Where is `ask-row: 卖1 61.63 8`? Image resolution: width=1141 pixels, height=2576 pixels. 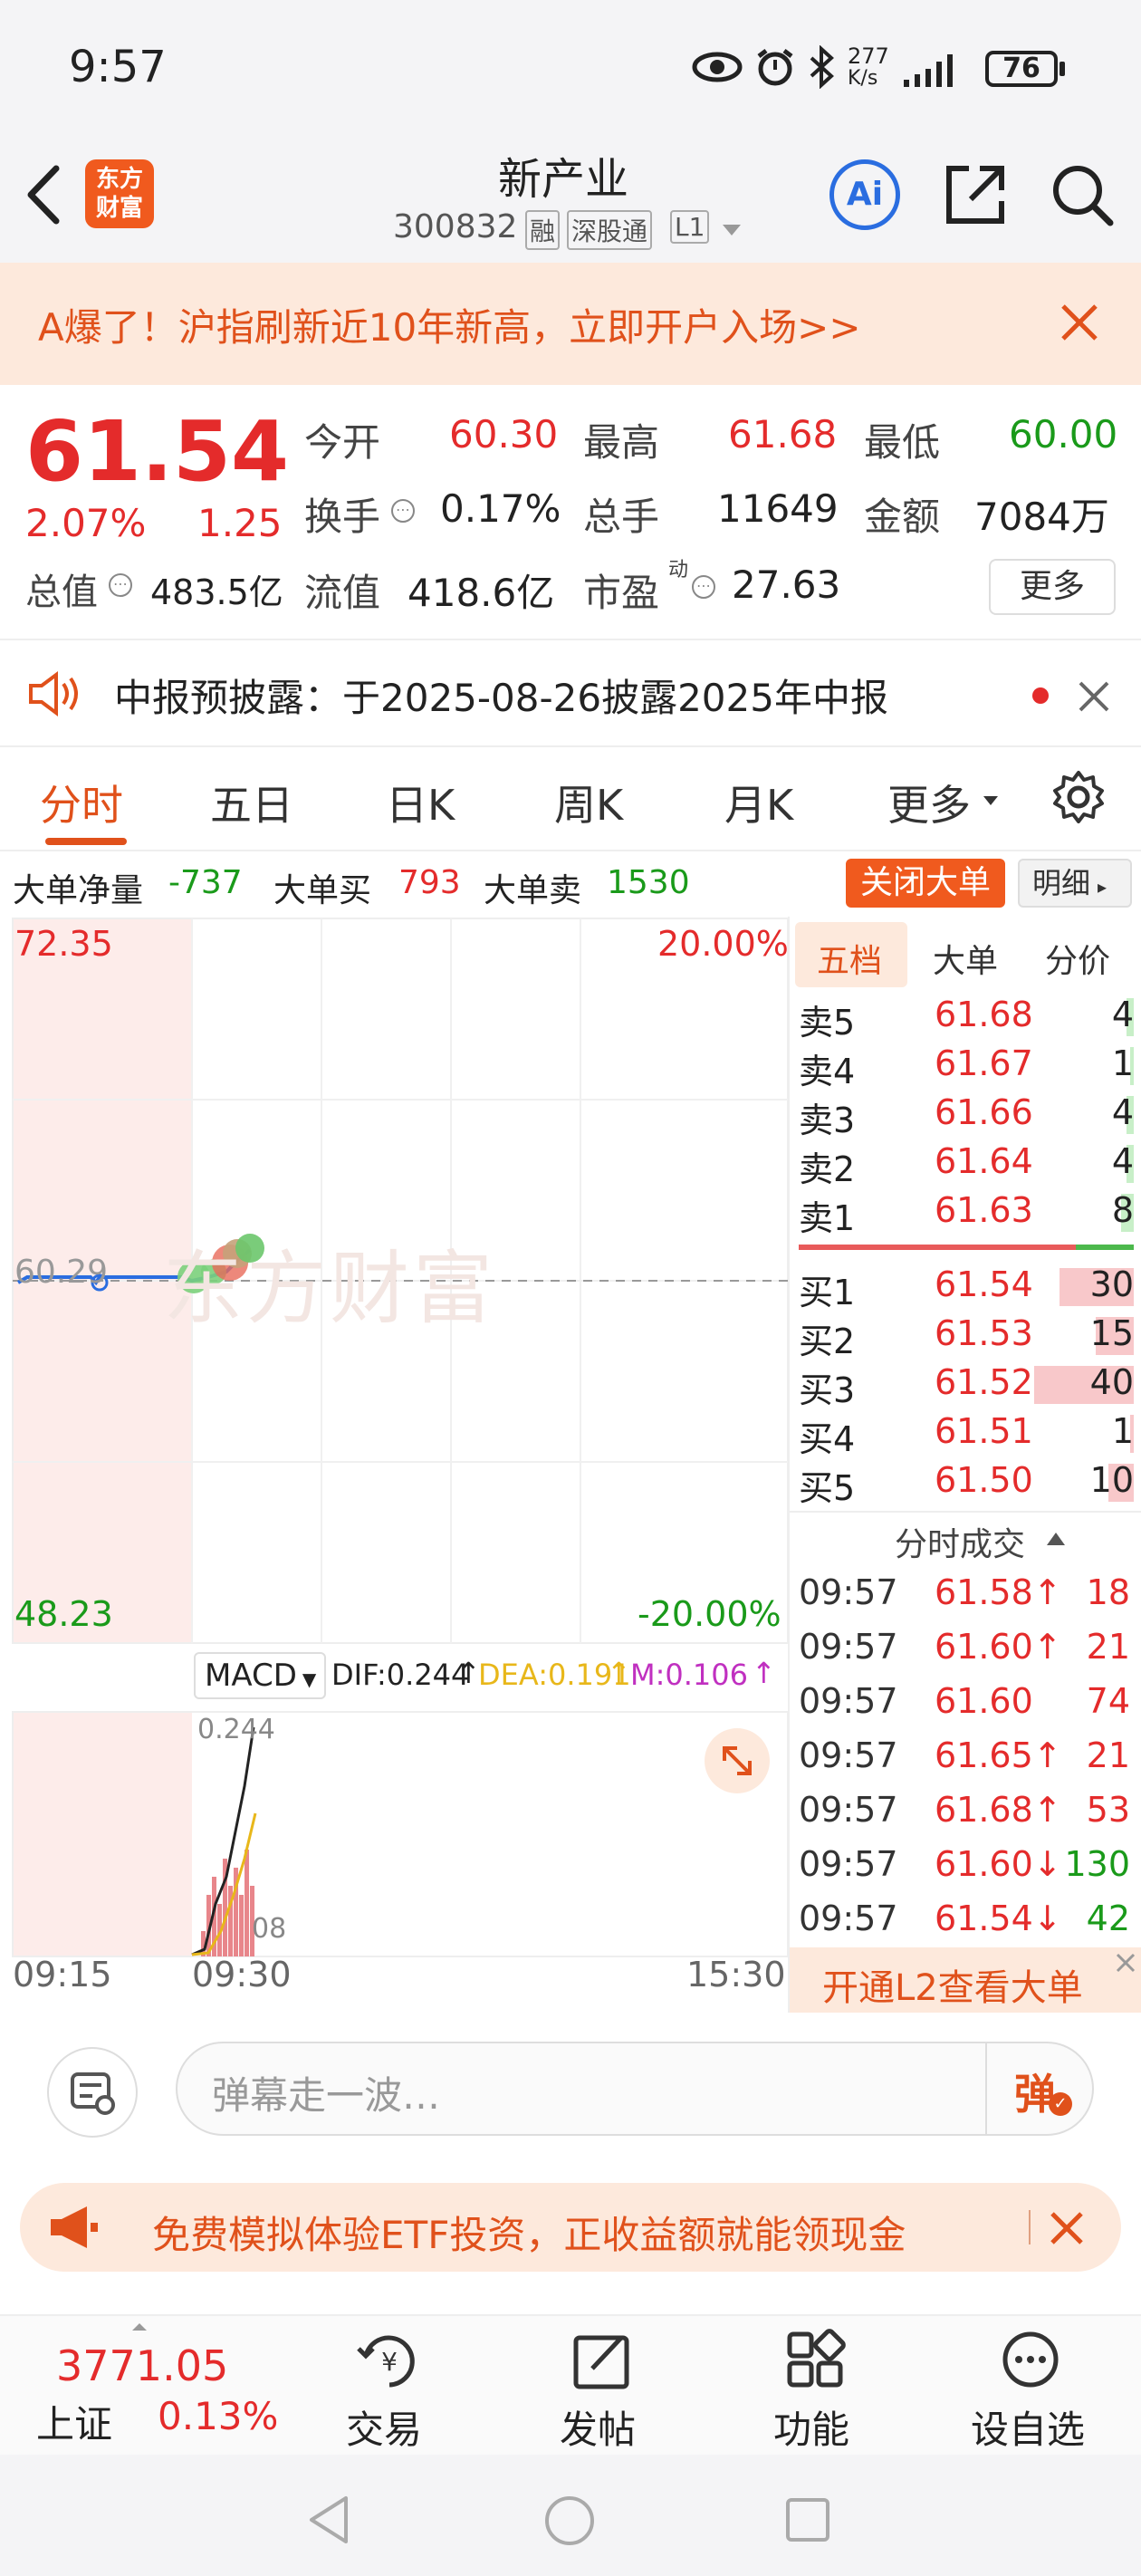 ask-row: 卖1 61.63 8 is located at coordinates (966, 1212).